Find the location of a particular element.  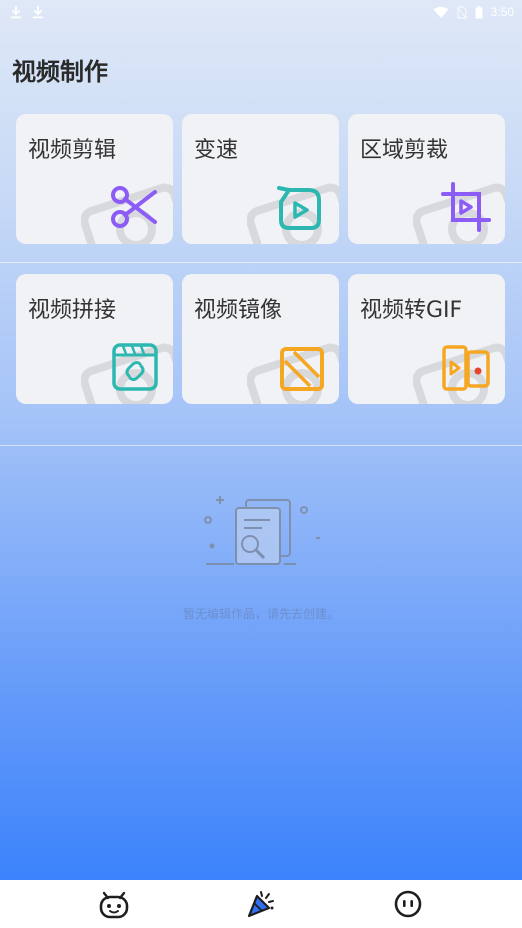

tool-card-crop: 区域剪裁 is located at coordinates (426, 179).